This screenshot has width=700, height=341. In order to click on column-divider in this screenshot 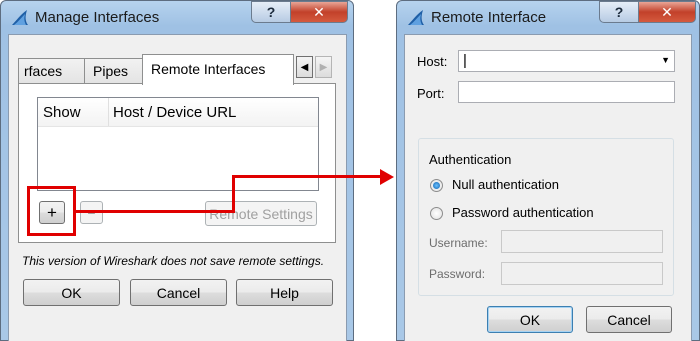, I will do `click(108, 112)`.